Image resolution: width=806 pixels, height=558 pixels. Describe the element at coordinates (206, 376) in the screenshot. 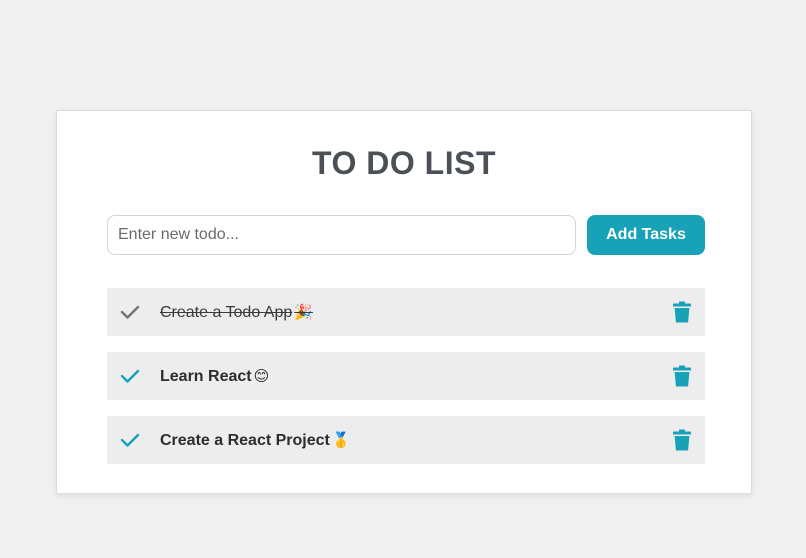

I see `todo-text-label: Learn React` at that location.